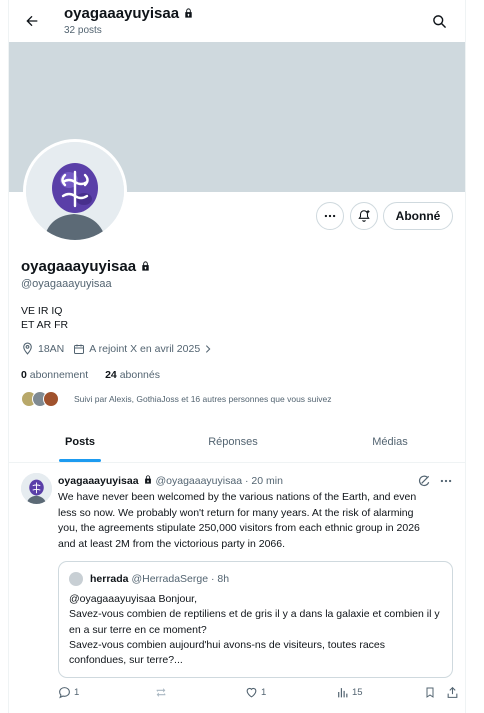 This screenshot has height=713, width=484. What do you see at coordinates (251, 692) in the screenshot?
I see `heart-icon` at bounding box center [251, 692].